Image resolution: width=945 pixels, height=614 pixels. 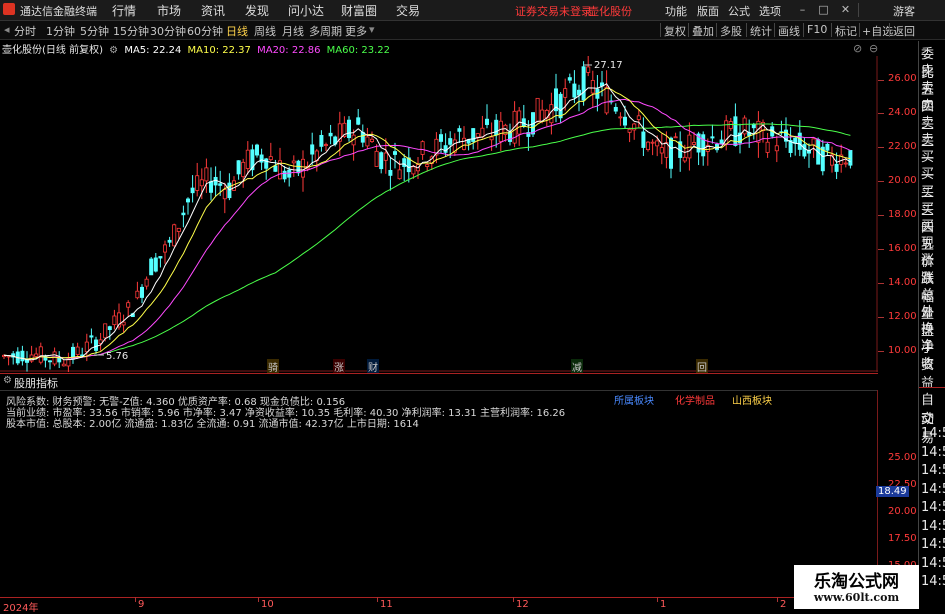 What do you see at coordinates (702, 366) in the screenshot?
I see `event-marker: 回` at bounding box center [702, 366].